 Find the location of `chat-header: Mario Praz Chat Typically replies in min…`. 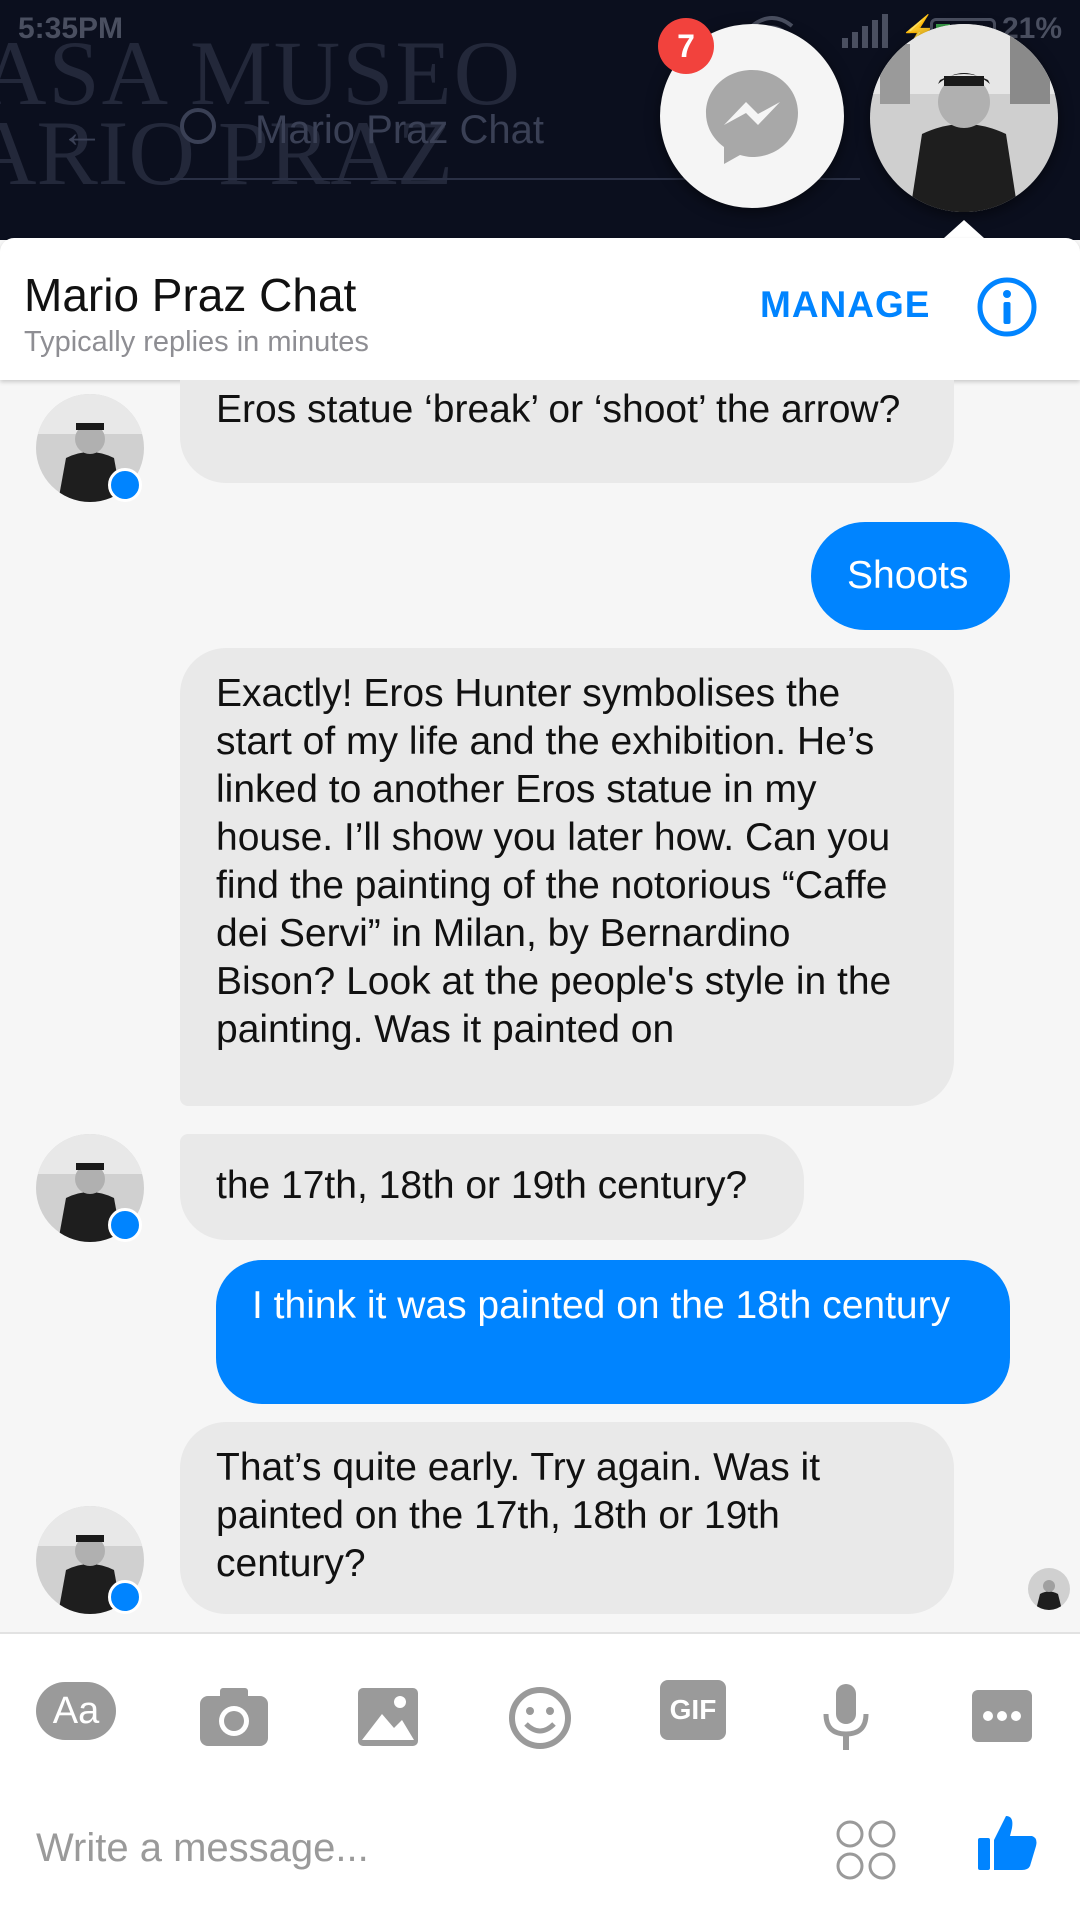

chat-header: Mario Praz Chat Typically replies in min… is located at coordinates (540, 309).